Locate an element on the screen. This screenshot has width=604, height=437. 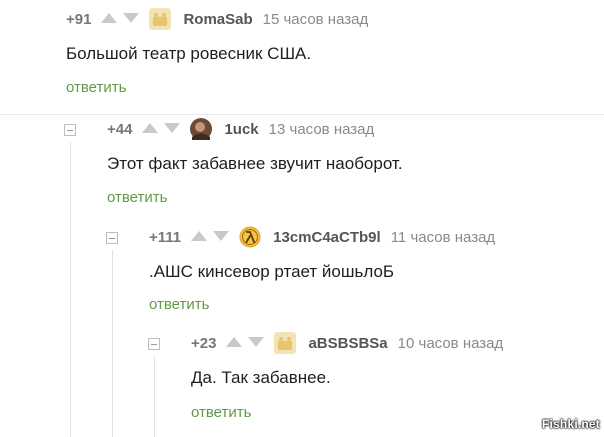
comment-timestamp: 10 часов назад is located at coordinates (451, 343).